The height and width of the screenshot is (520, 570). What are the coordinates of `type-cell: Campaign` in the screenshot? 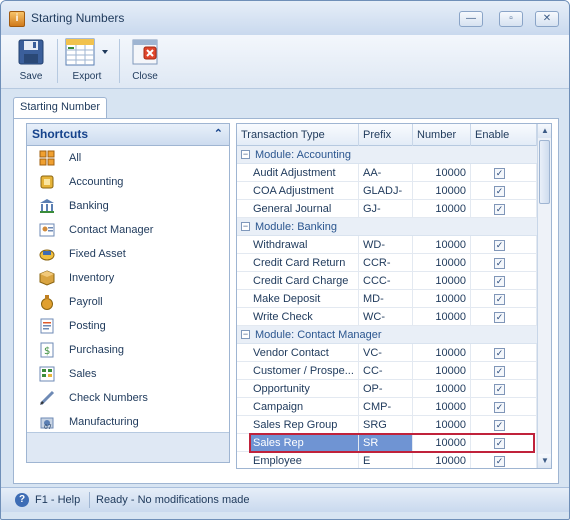 It's located at (304, 407).